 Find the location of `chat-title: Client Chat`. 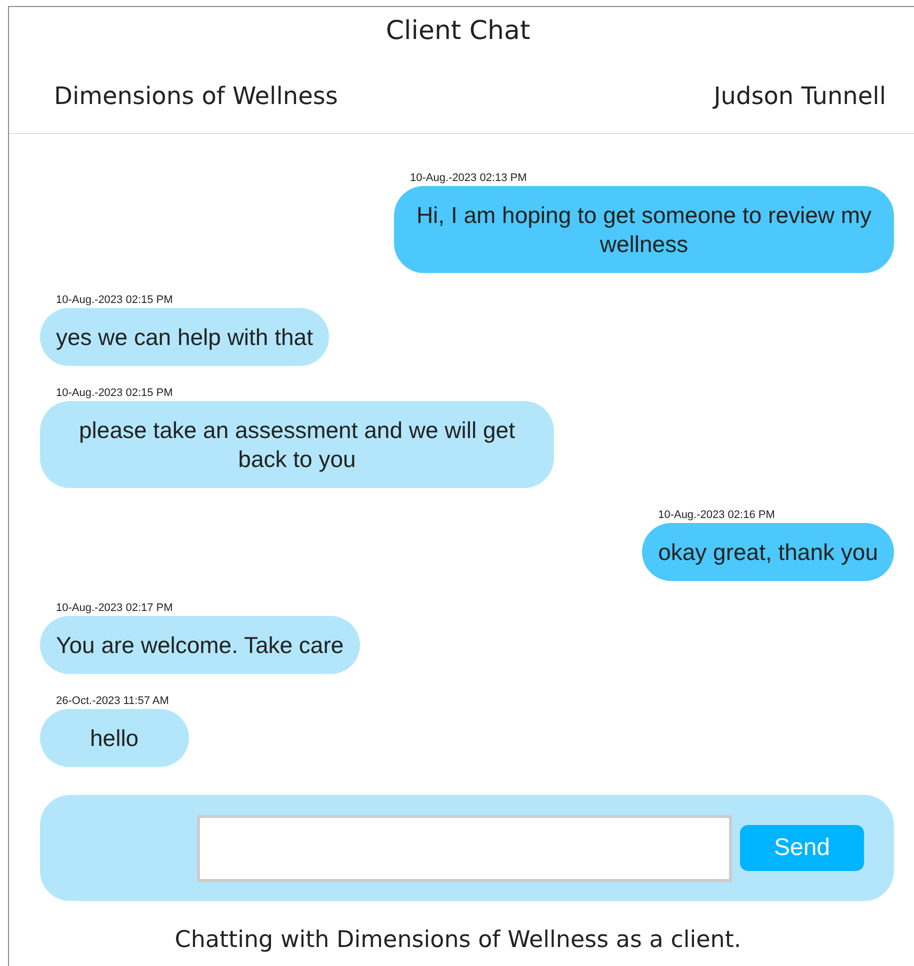

chat-title: Client Chat is located at coordinates (458, 30).